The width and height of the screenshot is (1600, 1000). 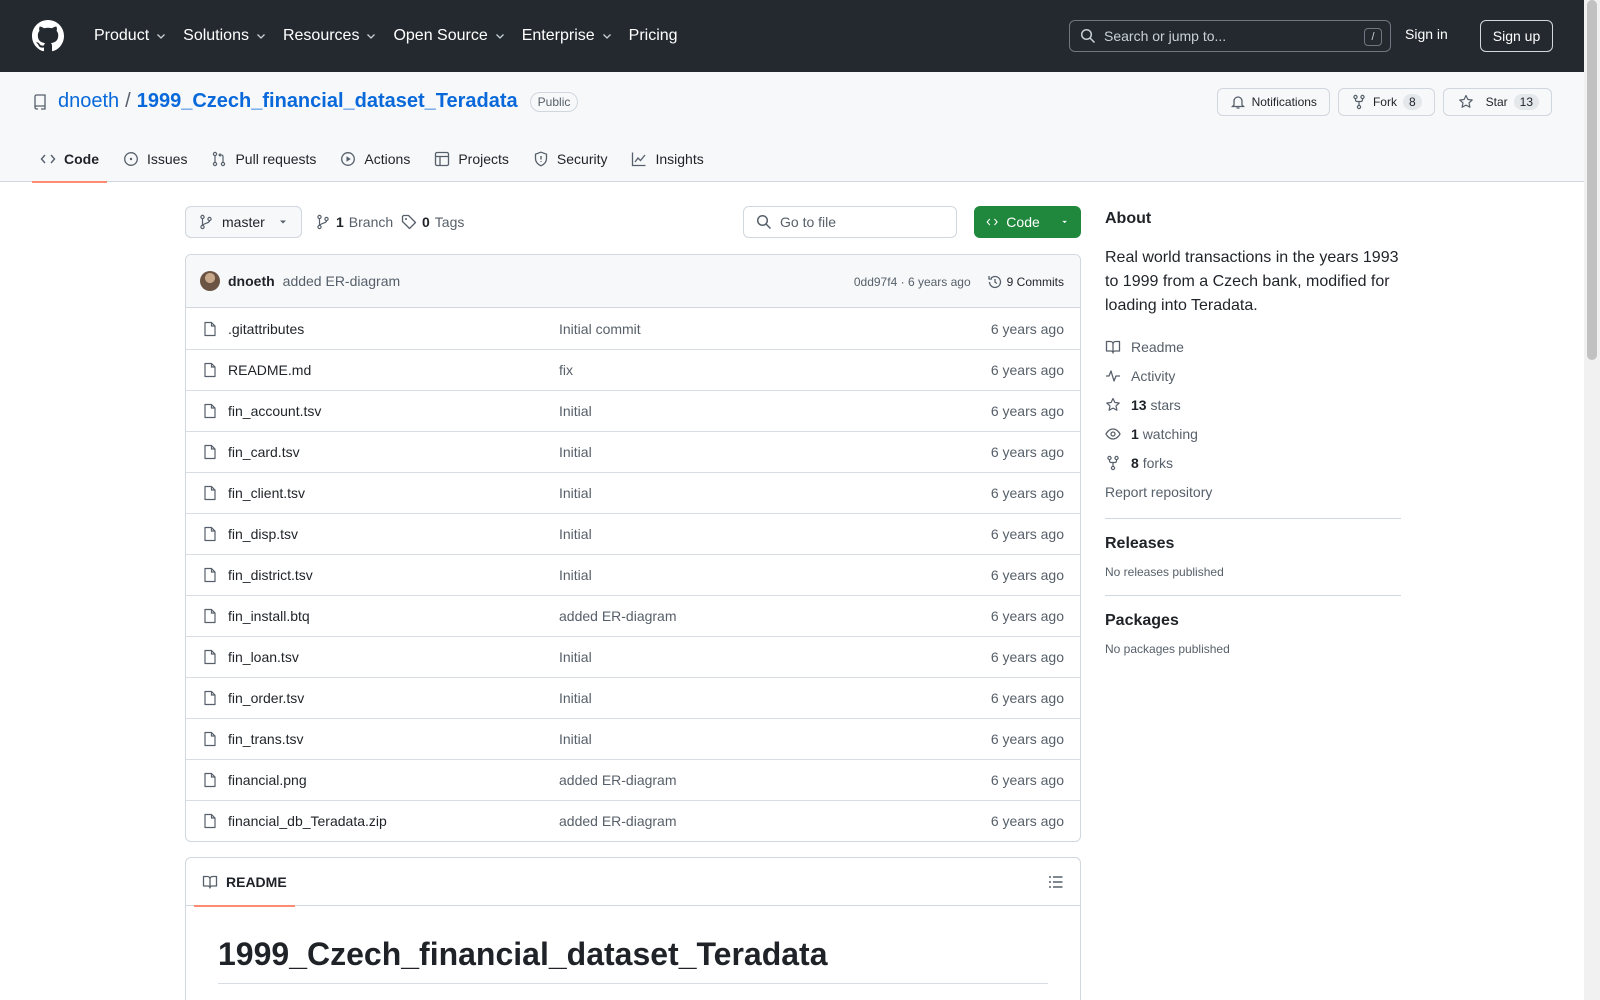 I want to click on readme-tab: README, so click(x=244, y=882).